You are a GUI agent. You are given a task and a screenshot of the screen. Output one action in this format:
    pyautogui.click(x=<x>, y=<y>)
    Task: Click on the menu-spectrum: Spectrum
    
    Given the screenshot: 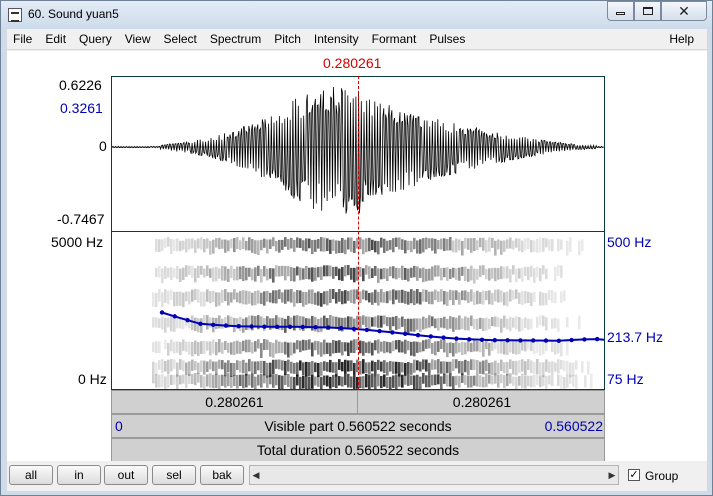 What is the action you would take?
    pyautogui.click(x=236, y=39)
    